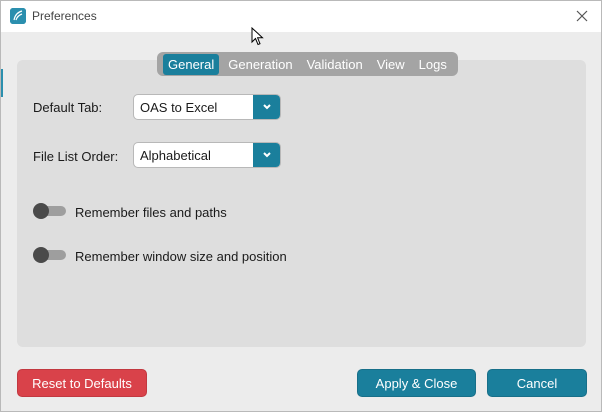  I want to click on default-tab-dropdown-button, so click(266, 107).